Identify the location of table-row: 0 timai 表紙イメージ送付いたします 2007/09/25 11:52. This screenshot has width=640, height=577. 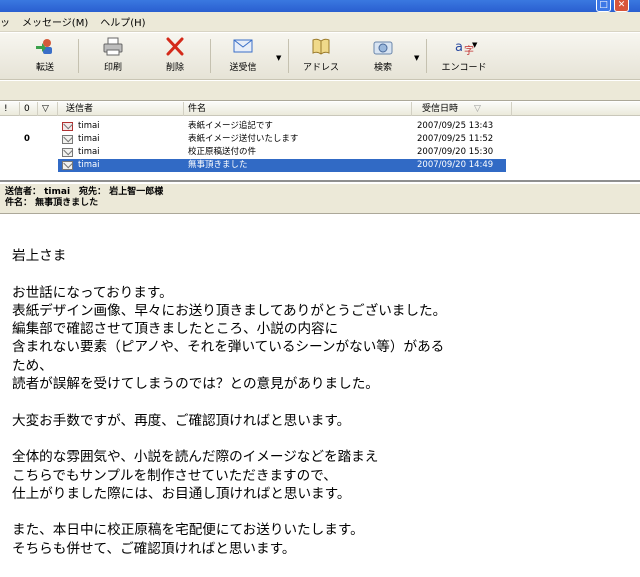
(320, 139).